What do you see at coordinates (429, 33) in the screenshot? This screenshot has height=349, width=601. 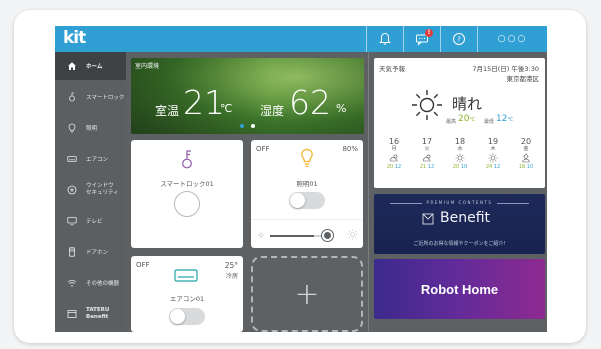 I see `notification-badge: !` at bounding box center [429, 33].